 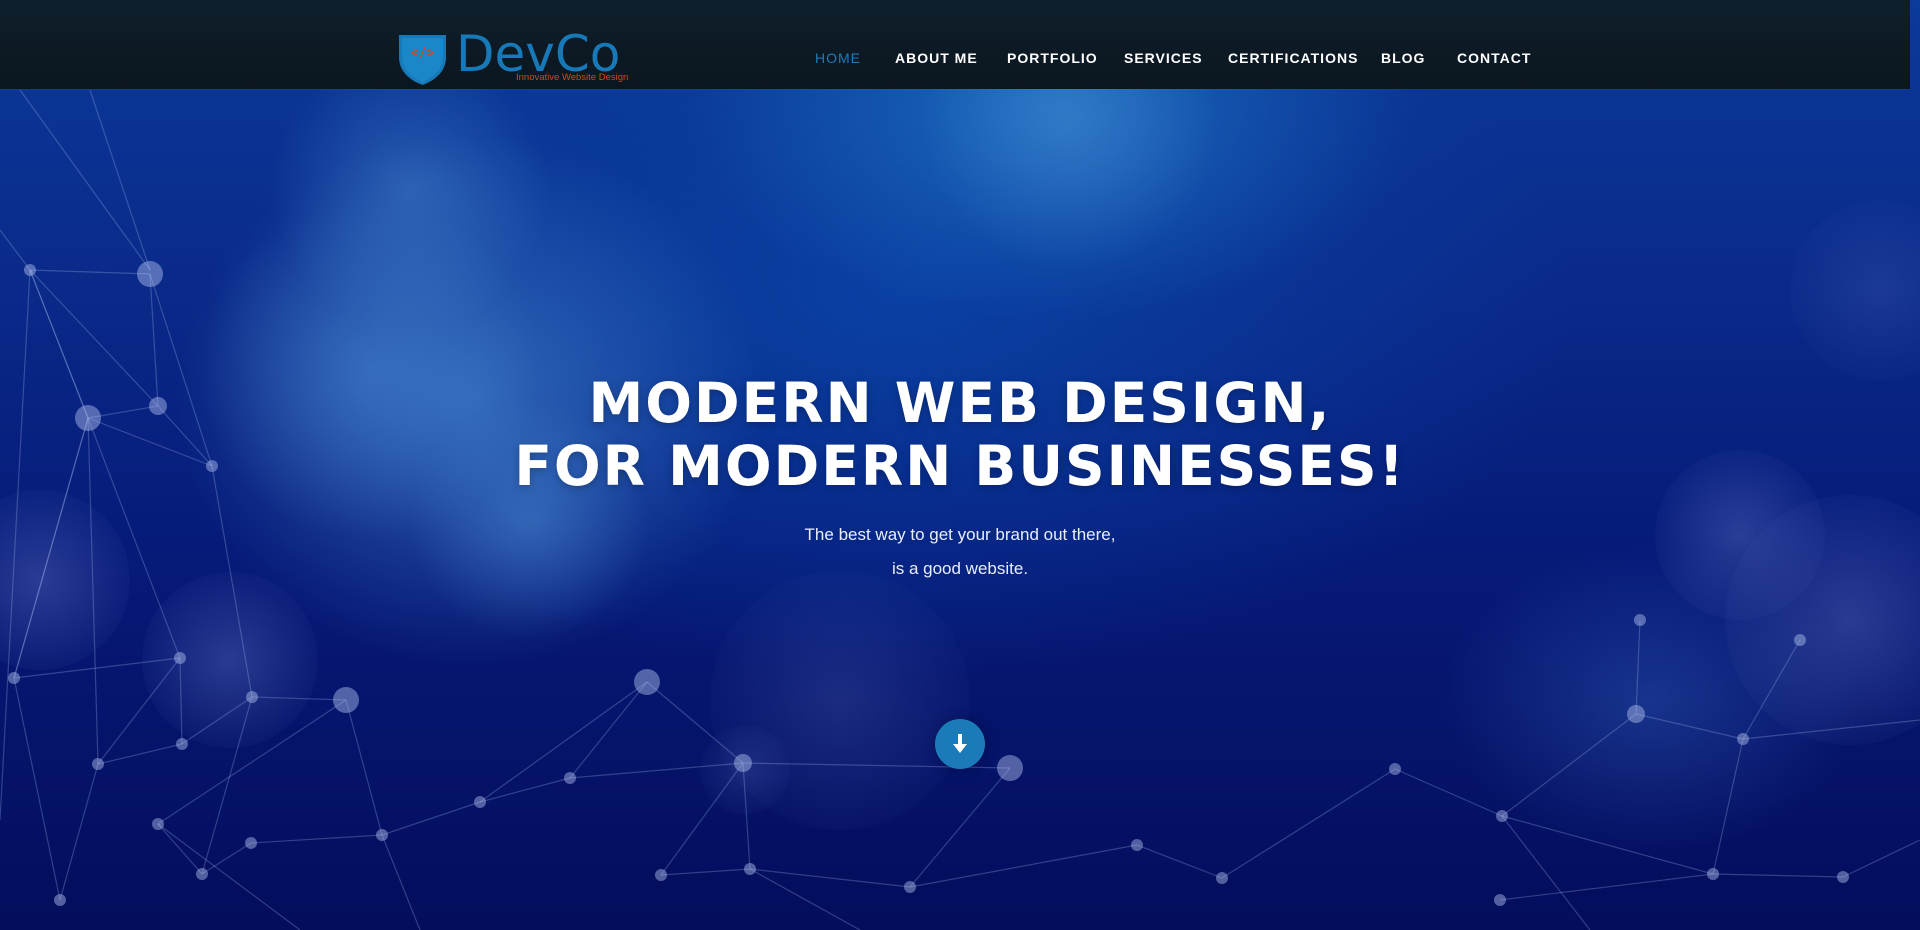 What do you see at coordinates (572, 77) in the screenshot?
I see `brand-tagline: Innovative Website Design` at bounding box center [572, 77].